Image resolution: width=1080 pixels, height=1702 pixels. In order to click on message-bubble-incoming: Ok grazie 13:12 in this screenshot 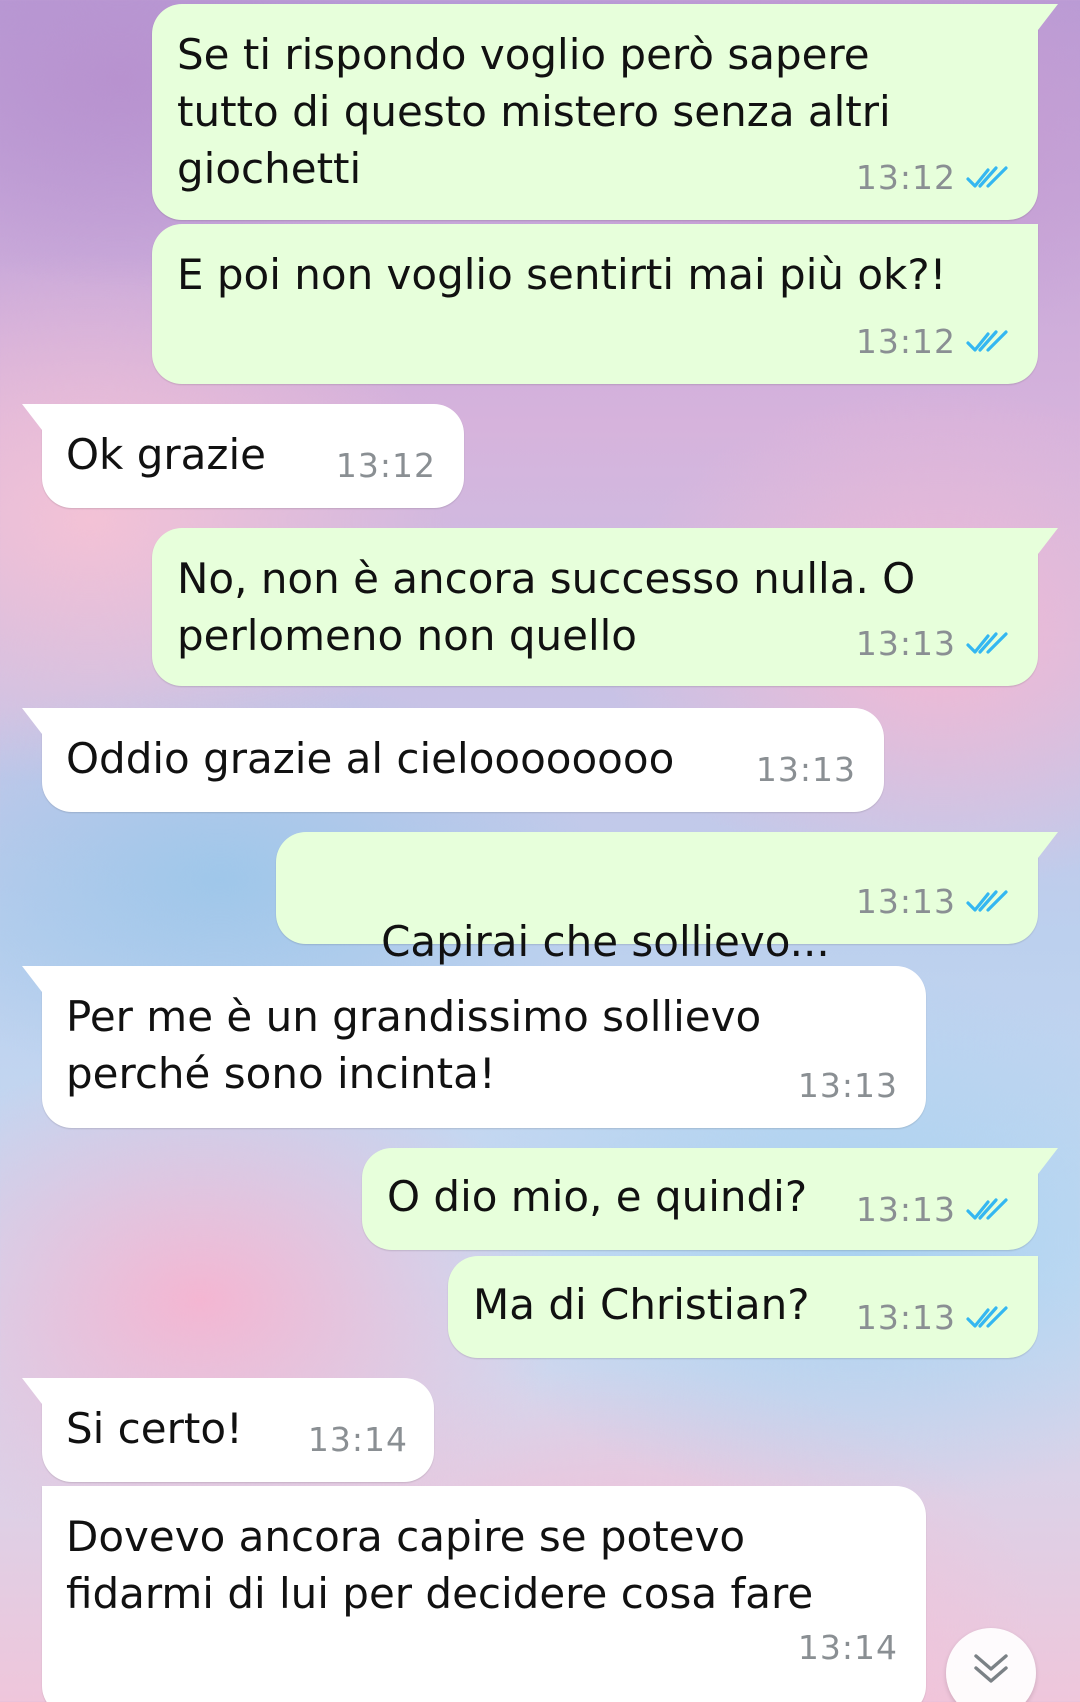, I will do `click(243, 456)`.